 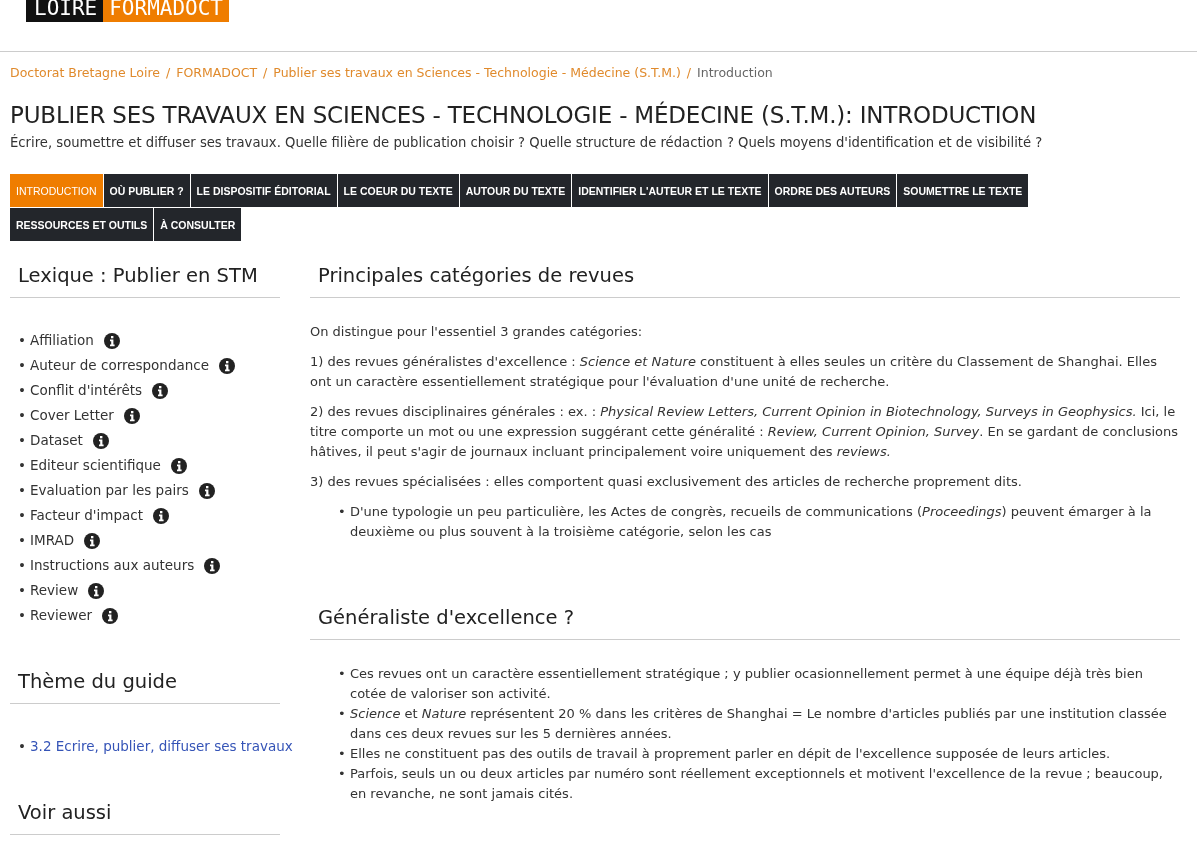 I want to click on glossary-term: Auteur de correspondance, so click(x=120, y=365).